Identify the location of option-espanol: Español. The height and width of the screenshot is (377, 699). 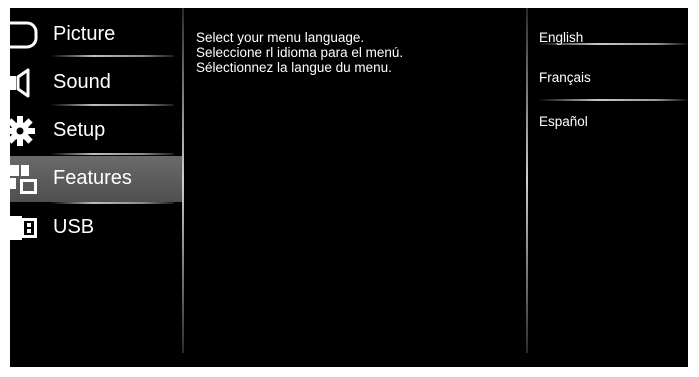
(612, 131).